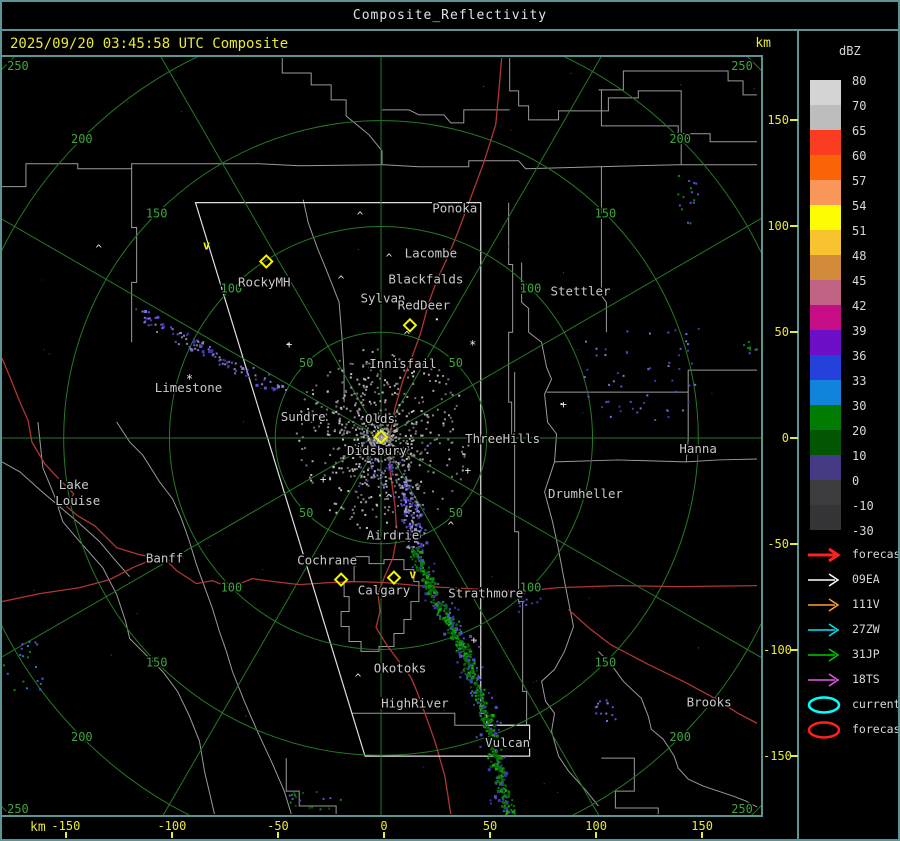 This screenshot has width=900, height=841. What do you see at coordinates (580, 290) in the screenshot?
I see `city-label-stettler: Stettler` at bounding box center [580, 290].